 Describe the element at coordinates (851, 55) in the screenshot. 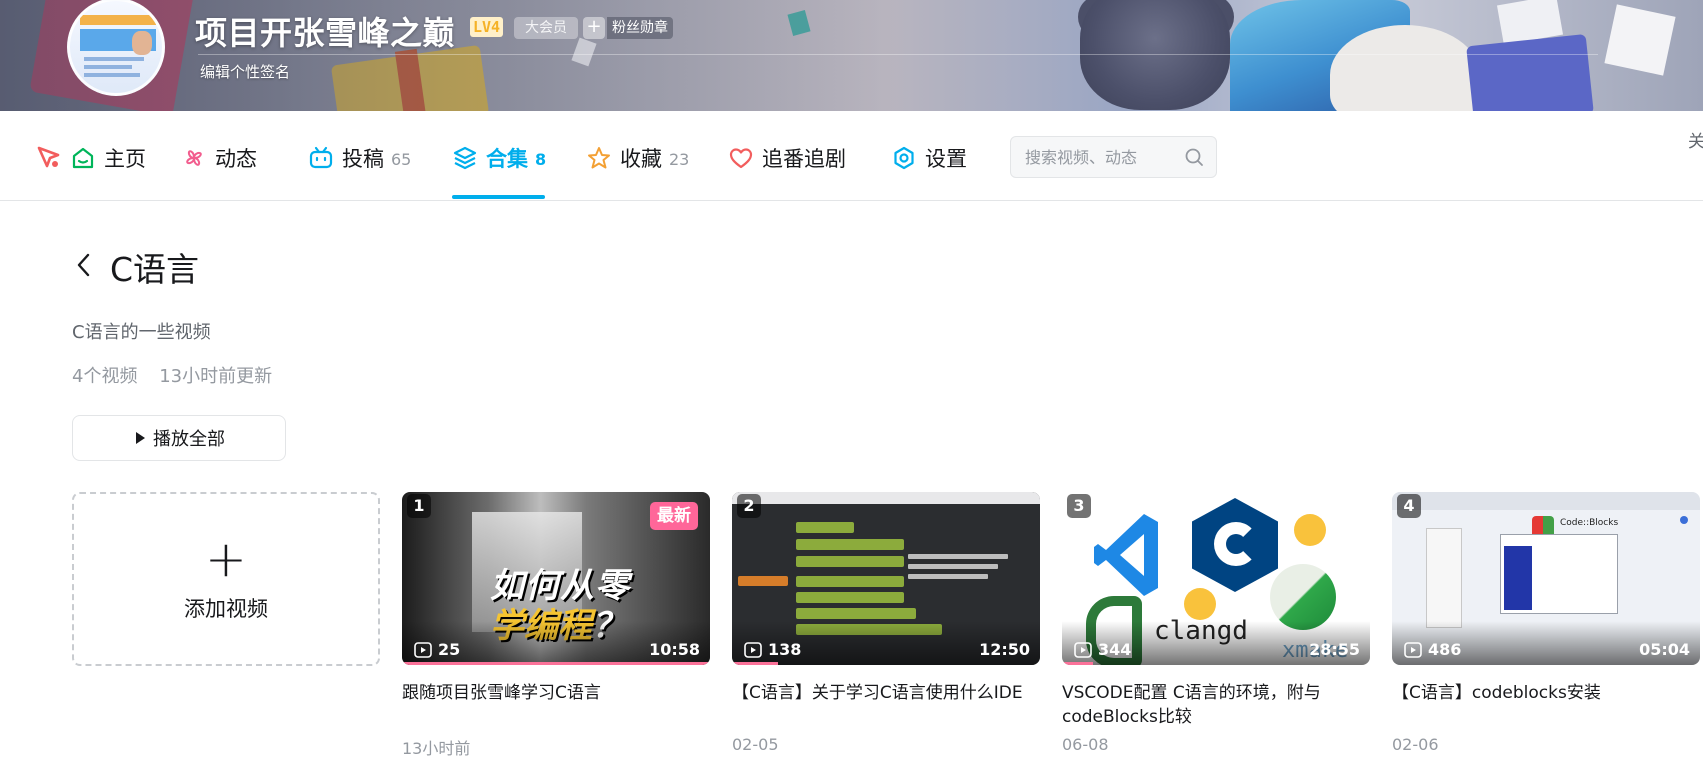

I see `profile-banner: 项目开张雪峰之巅 LV4 大会员 + 粉丝勋章 编辑个性签名` at that location.